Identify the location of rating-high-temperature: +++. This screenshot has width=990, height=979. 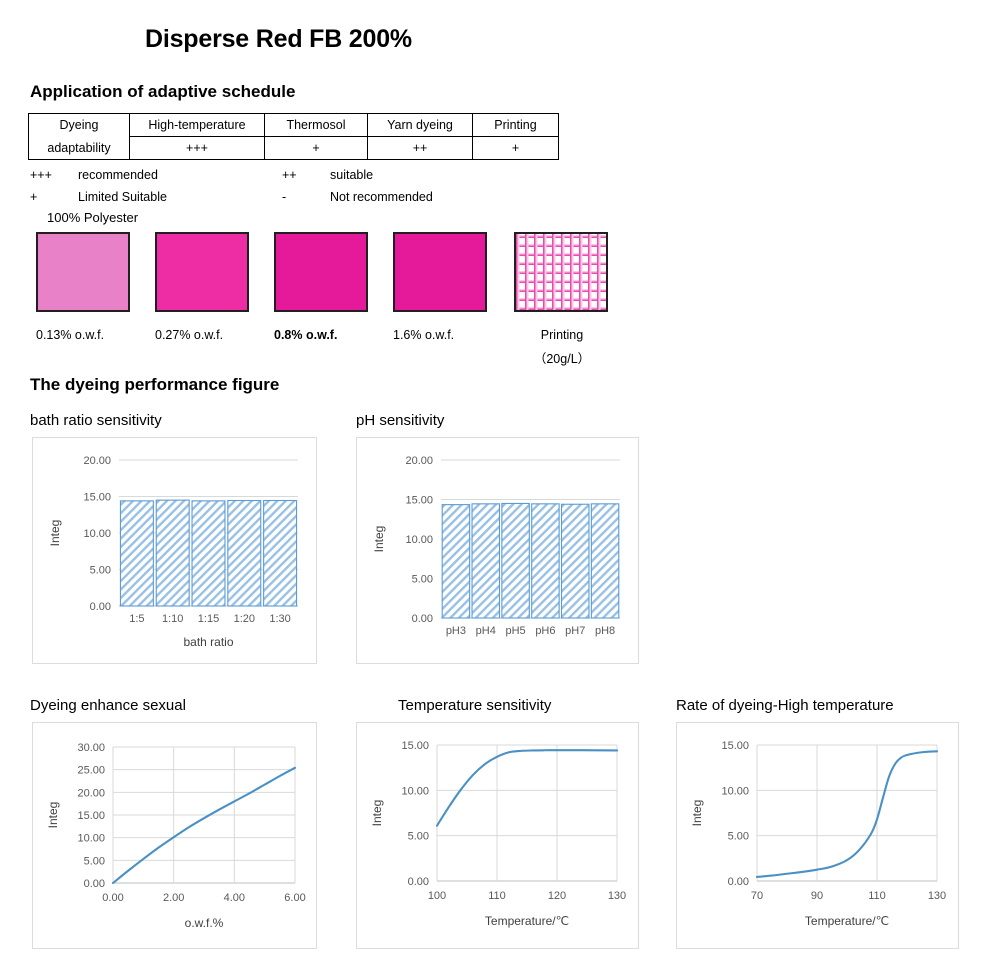
(197, 148).